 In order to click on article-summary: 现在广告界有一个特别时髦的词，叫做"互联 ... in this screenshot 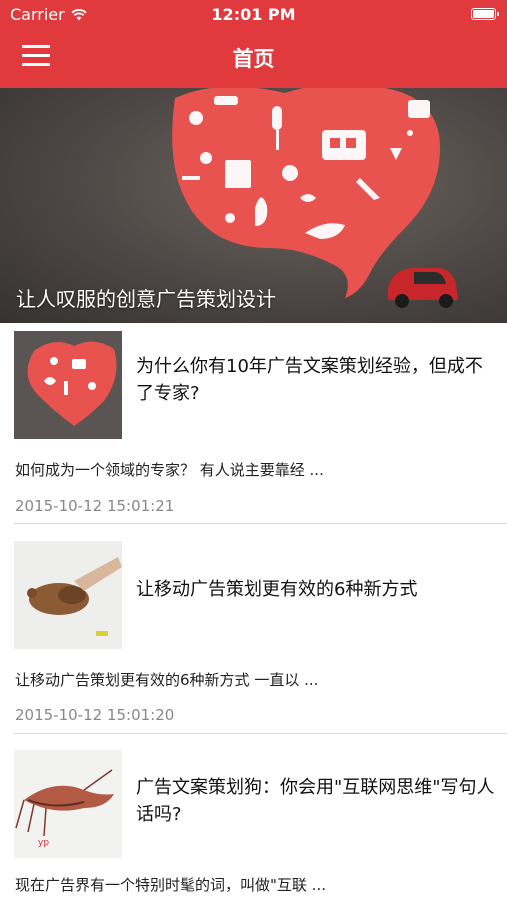, I will do `click(170, 885)`.